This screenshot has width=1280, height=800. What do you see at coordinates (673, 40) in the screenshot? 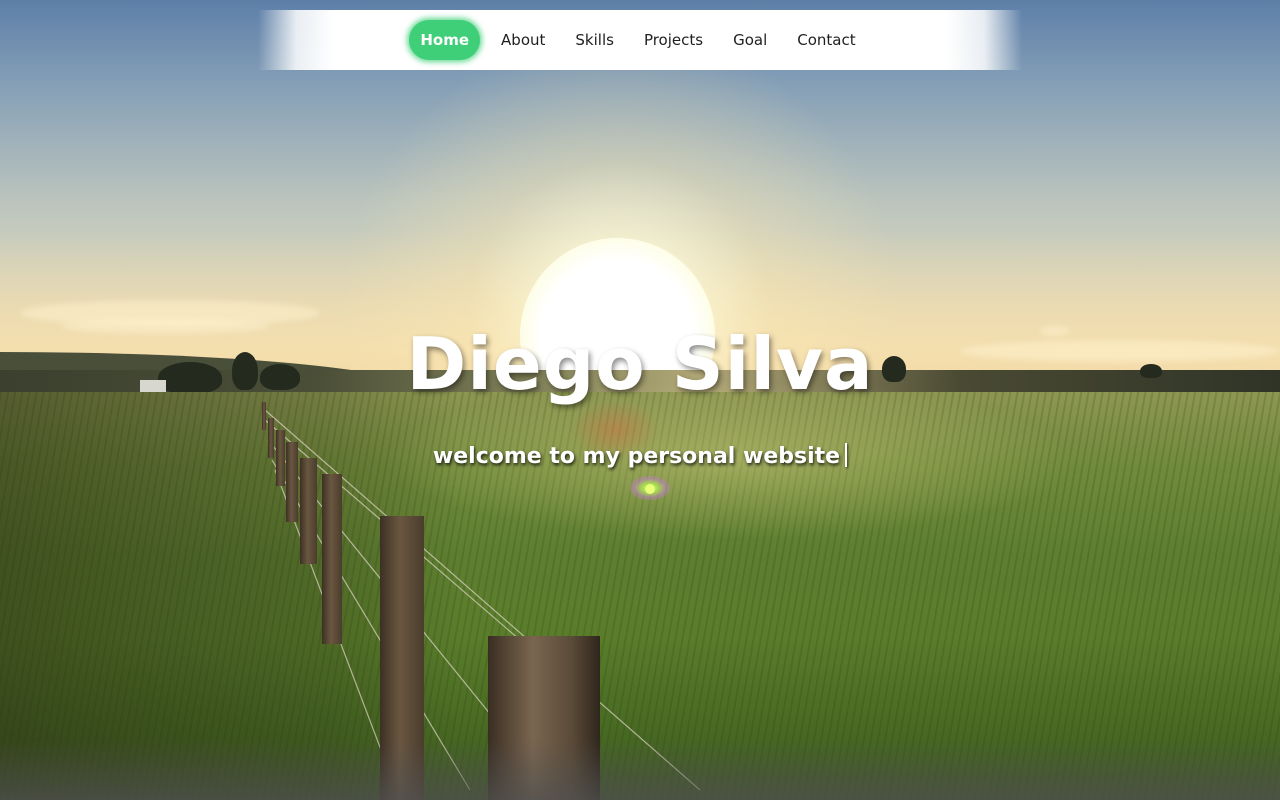
I see `nav-link-projects: Projects` at bounding box center [673, 40].